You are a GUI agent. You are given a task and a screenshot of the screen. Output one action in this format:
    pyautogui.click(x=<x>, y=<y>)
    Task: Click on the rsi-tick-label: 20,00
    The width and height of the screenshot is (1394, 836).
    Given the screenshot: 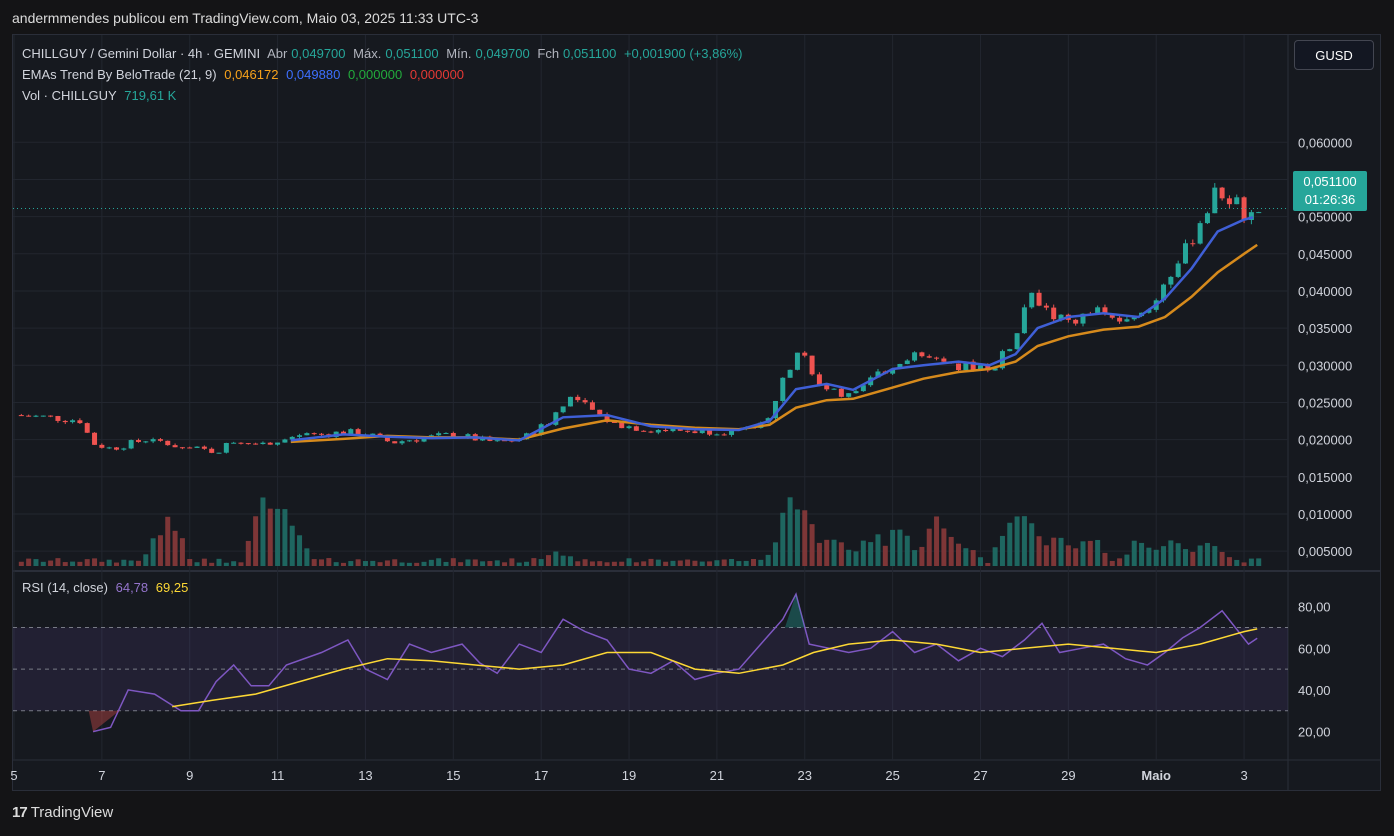 What is the action you would take?
    pyautogui.click(x=1314, y=732)
    